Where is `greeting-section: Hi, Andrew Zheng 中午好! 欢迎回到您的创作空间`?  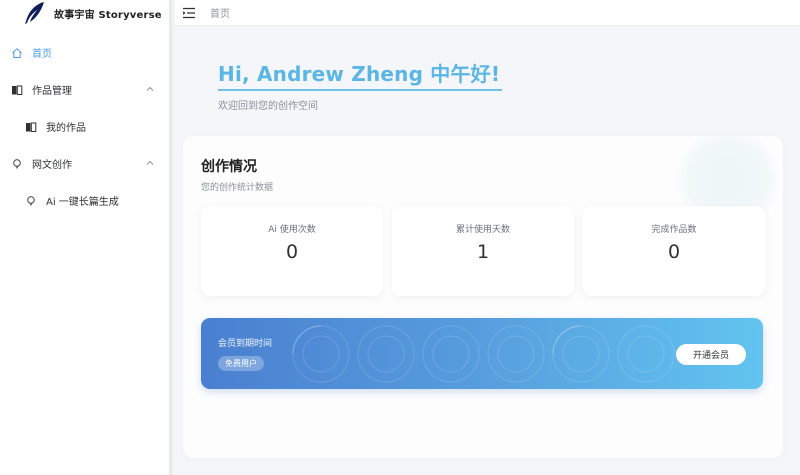
greeting-section: Hi, Andrew Zheng 中午好! 欢迎回到您的创作空间 is located at coordinates (360, 85).